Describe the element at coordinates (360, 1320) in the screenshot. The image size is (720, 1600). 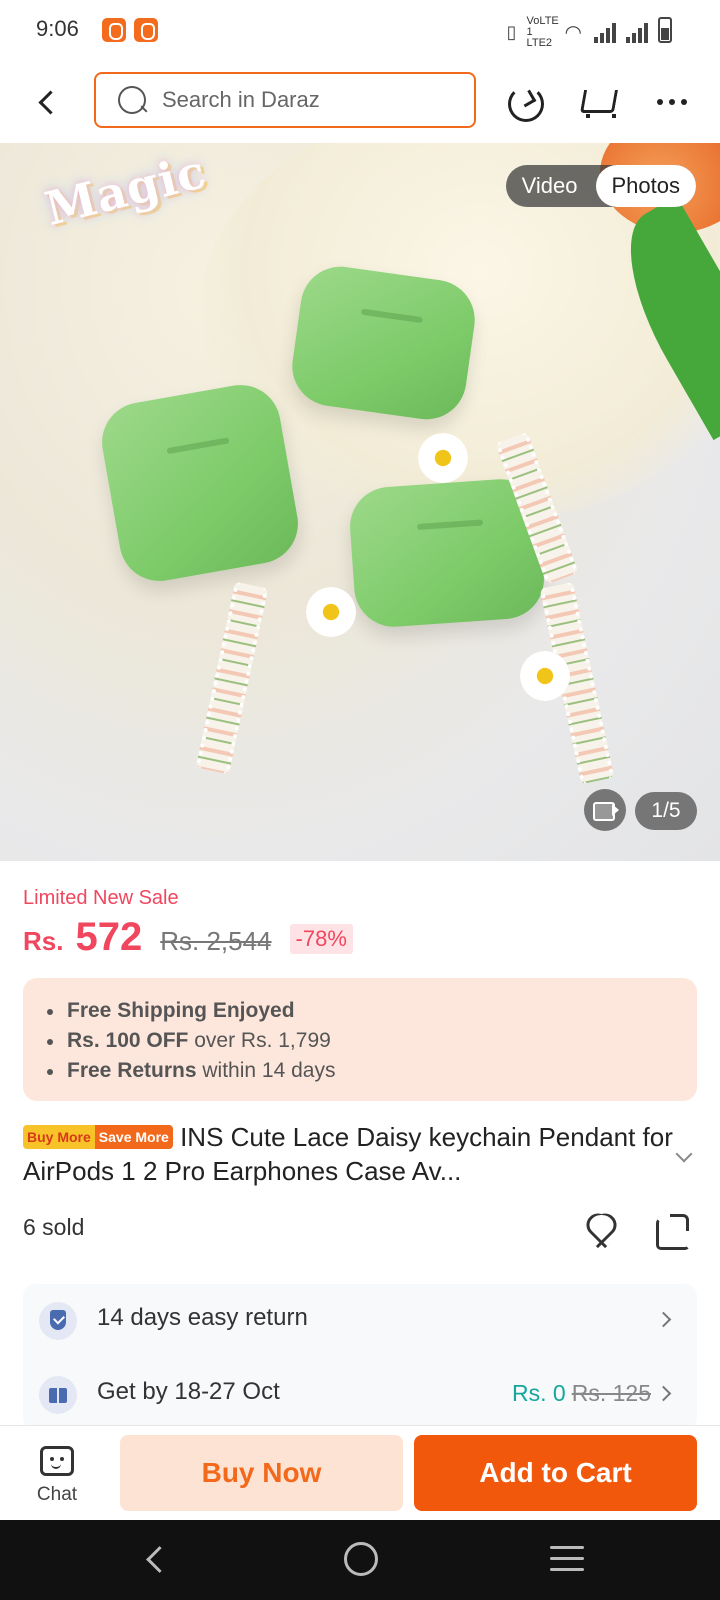
I see `return-policy-row: 14 days easy return` at that location.